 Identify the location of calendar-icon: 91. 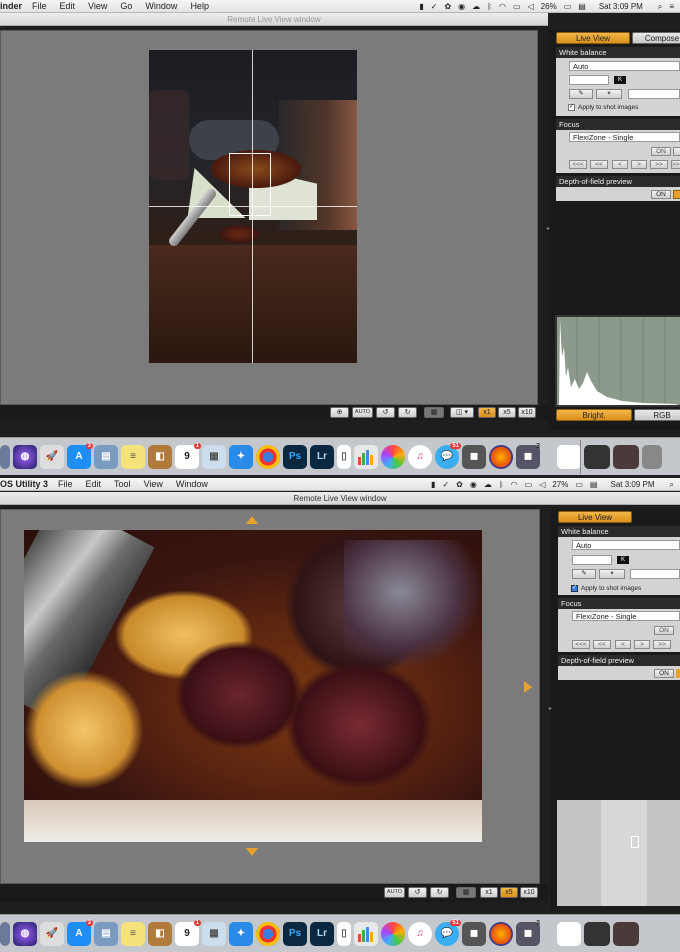
(188, 455).